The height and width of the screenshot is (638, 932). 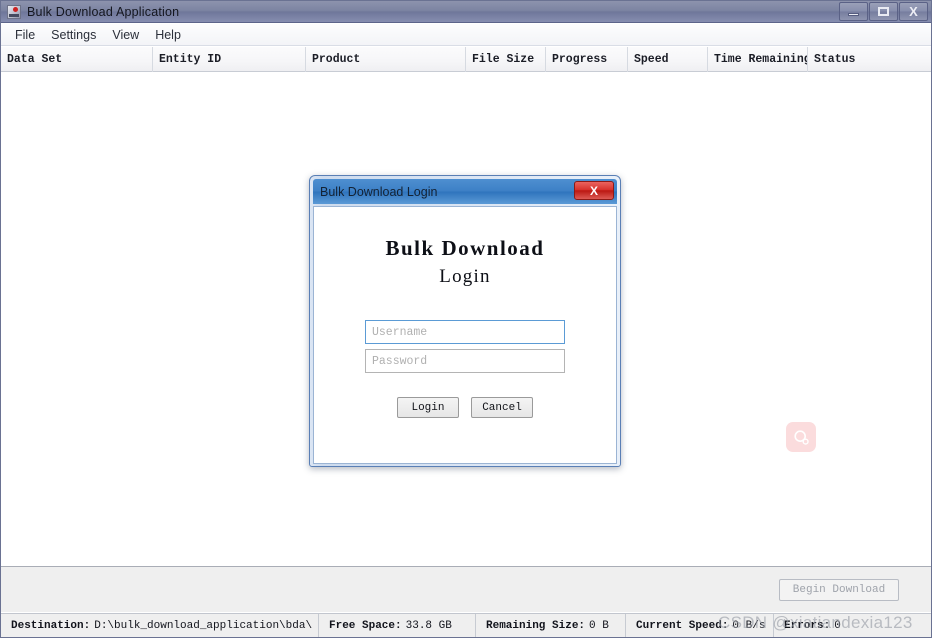 I want to click on column-header-status: Status, so click(x=869, y=59).